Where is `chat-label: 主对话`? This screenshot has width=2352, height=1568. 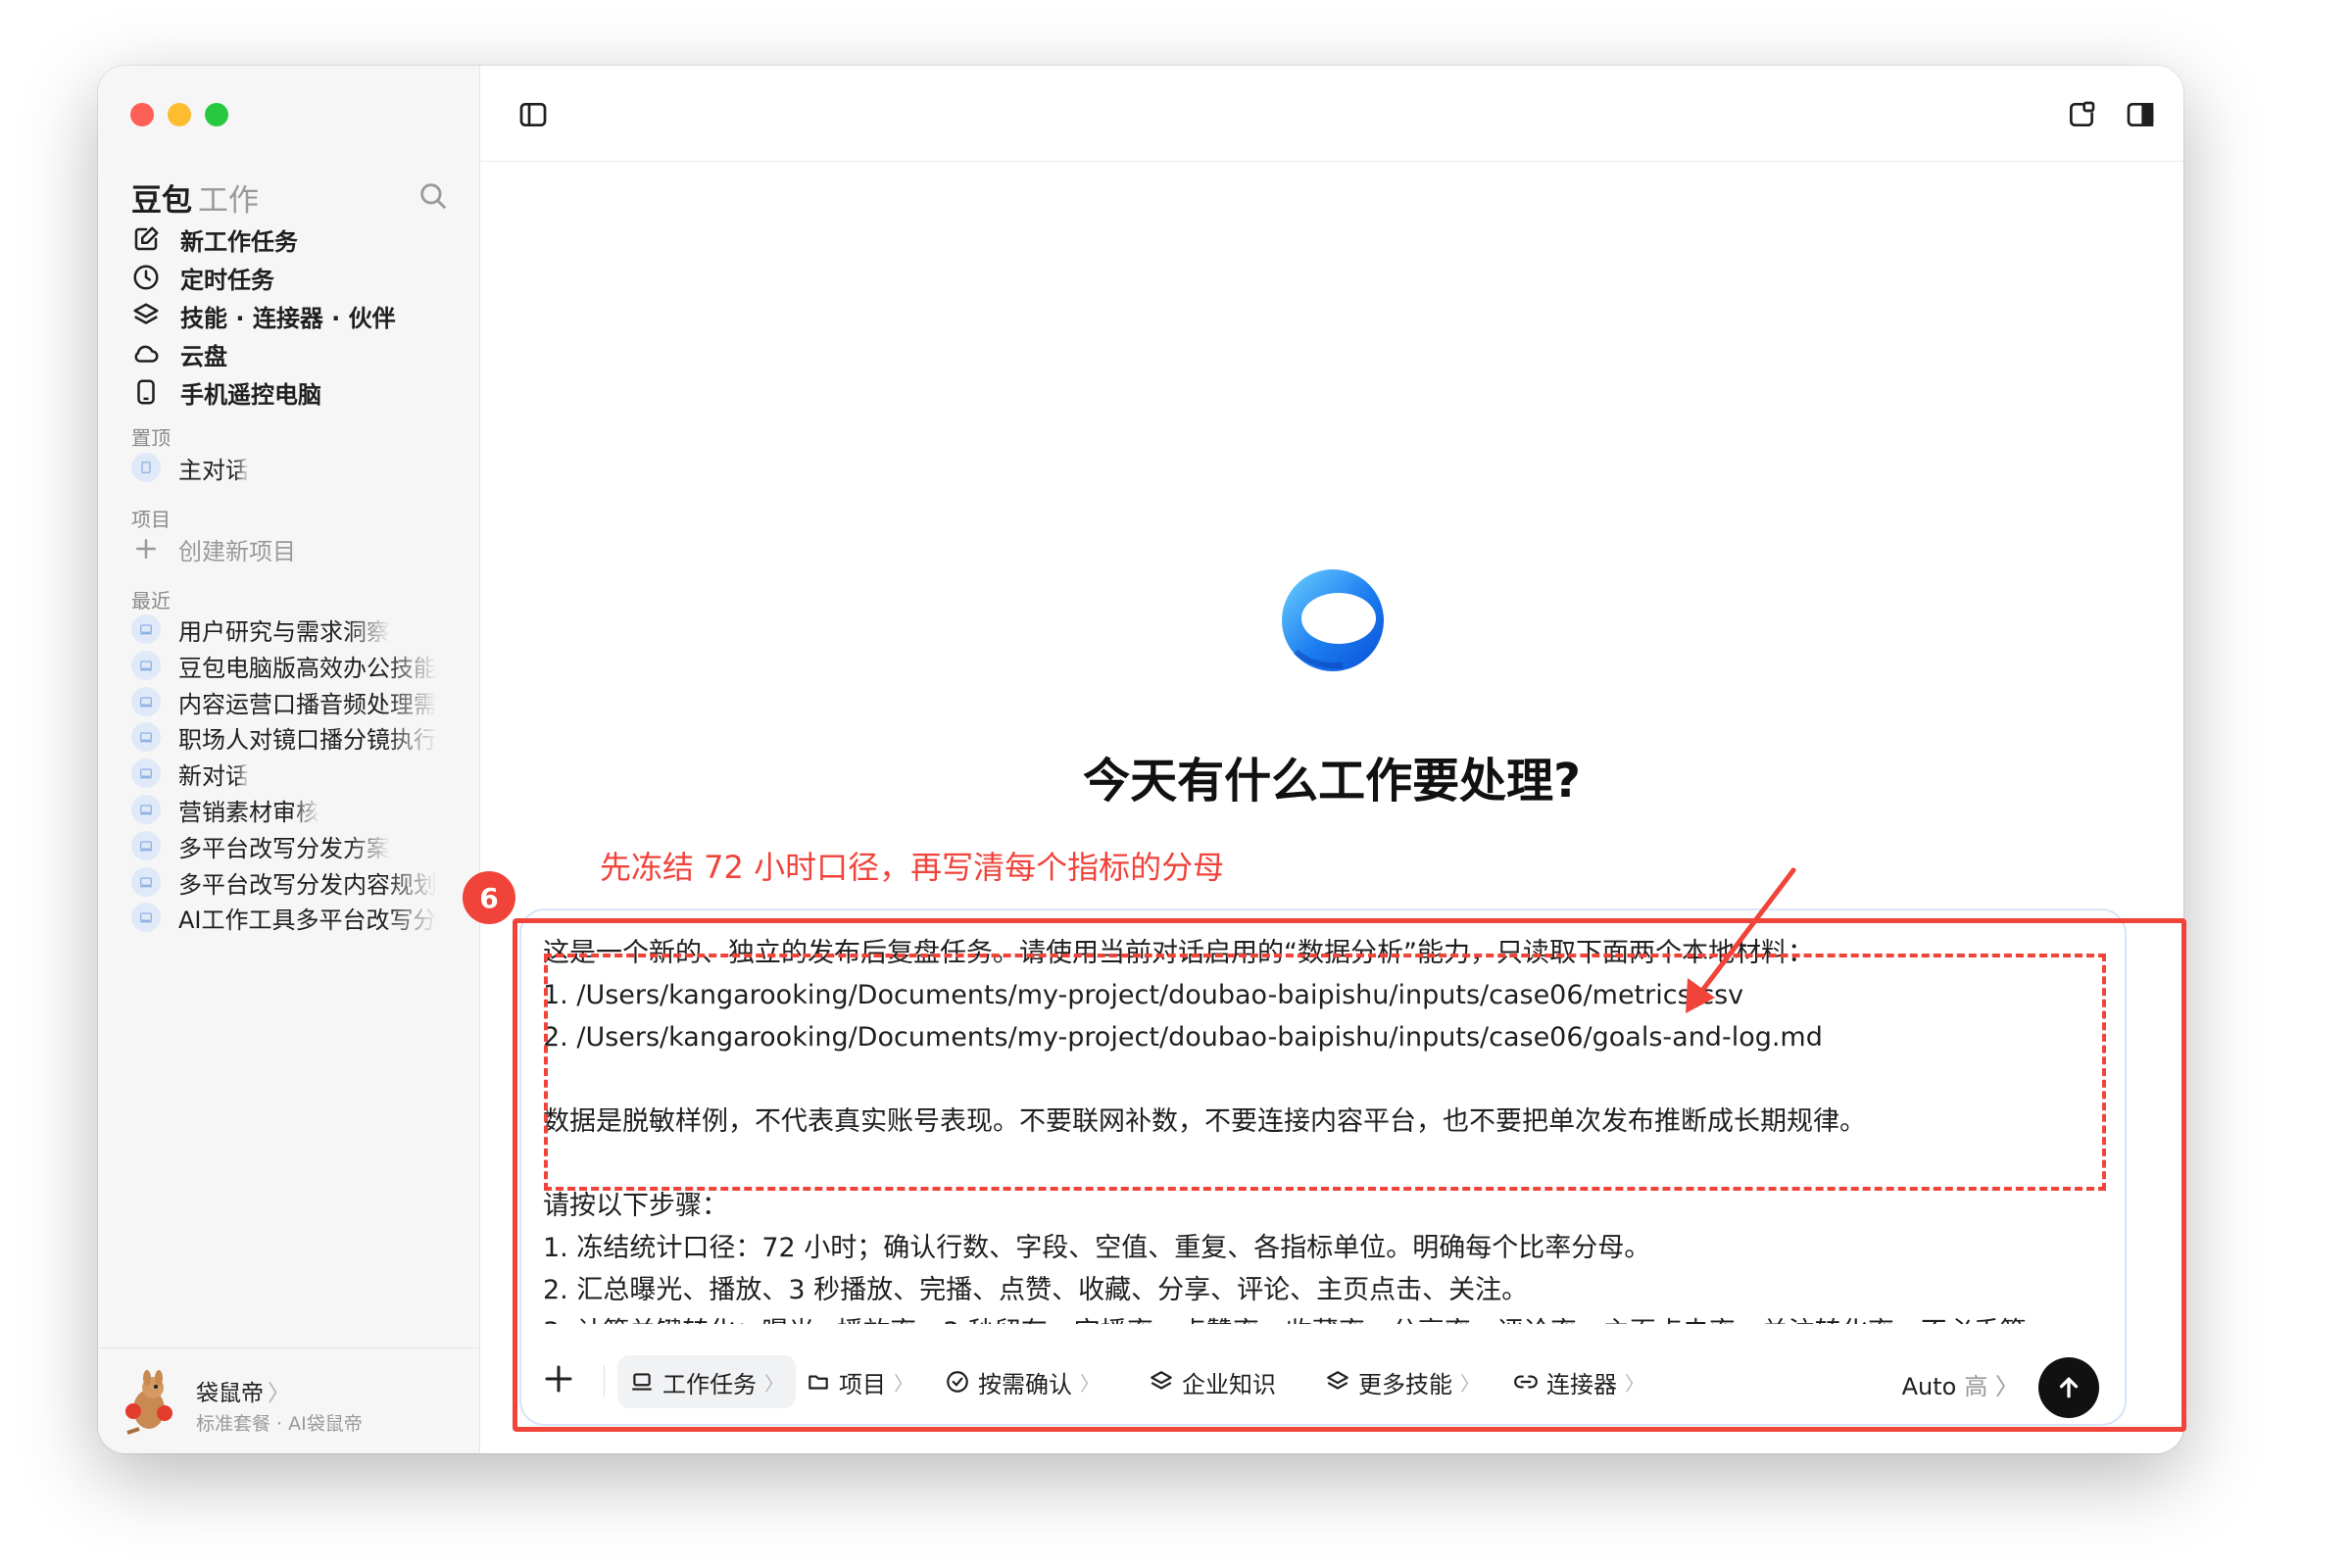
chat-label: 主对话 is located at coordinates (213, 470).